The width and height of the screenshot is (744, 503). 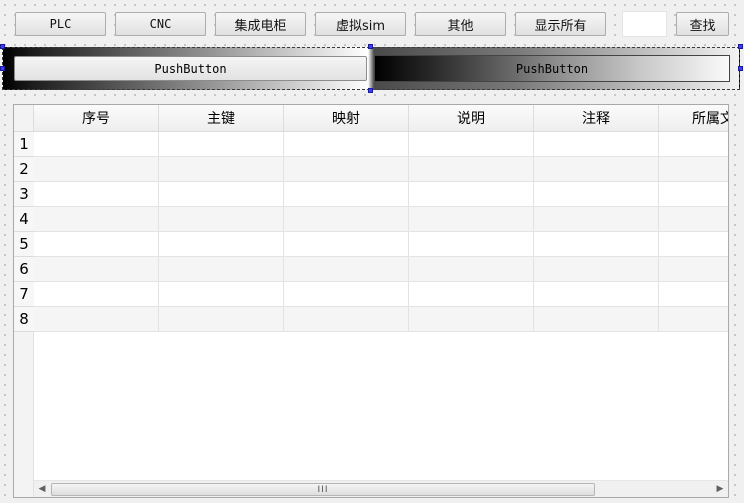 I want to click on horizontal-scrollbar: ◀ III ▶, so click(x=381, y=488).